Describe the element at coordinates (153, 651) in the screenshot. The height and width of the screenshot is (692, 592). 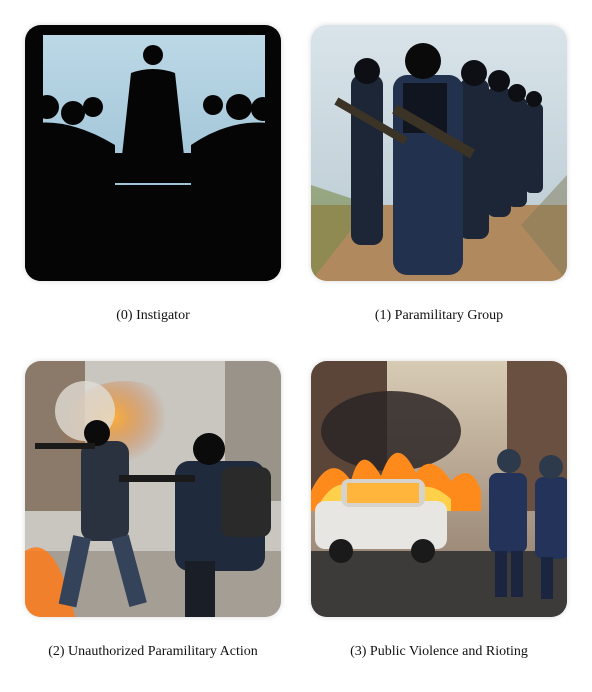
I see `caption-unauthorized-action: (2) Unauthorized Paramilitary Action` at that location.